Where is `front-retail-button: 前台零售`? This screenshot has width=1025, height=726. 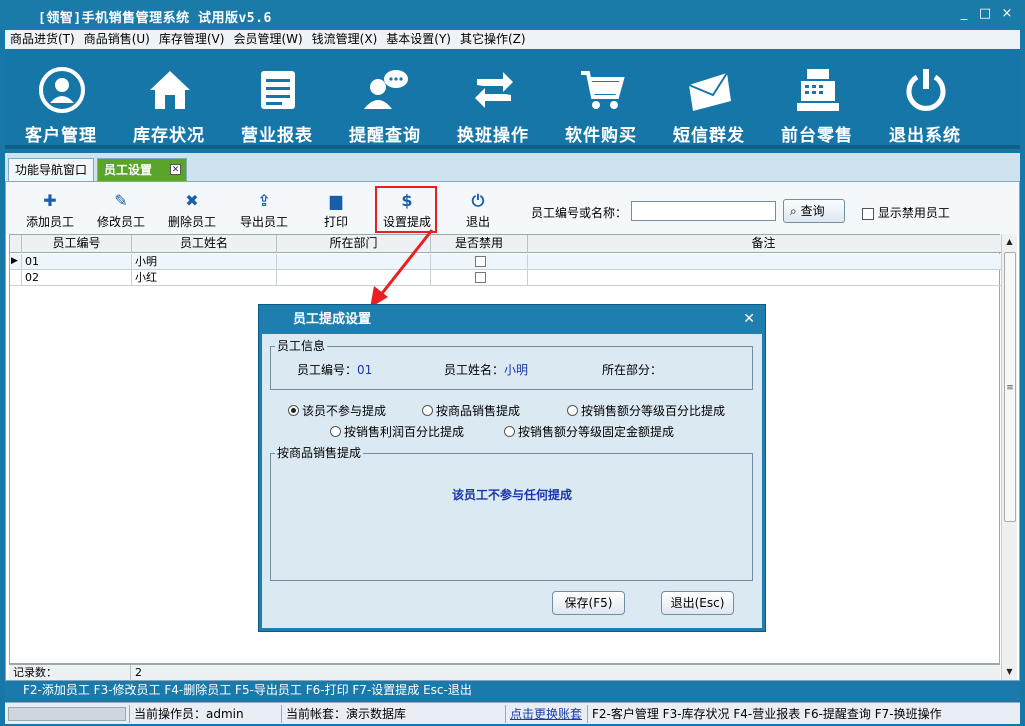
front-retail-button: 前台零售 is located at coordinates (817, 99).